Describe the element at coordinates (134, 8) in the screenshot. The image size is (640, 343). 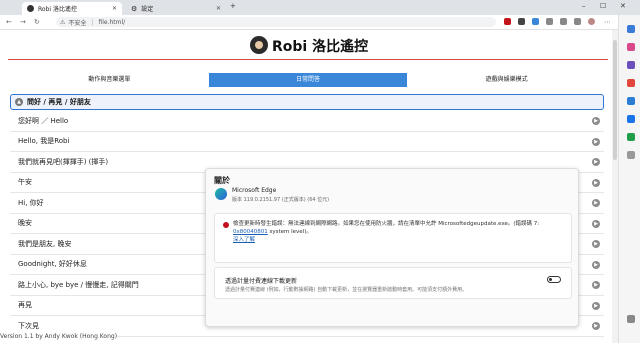
I see `gear-icon: ⚙` at that location.